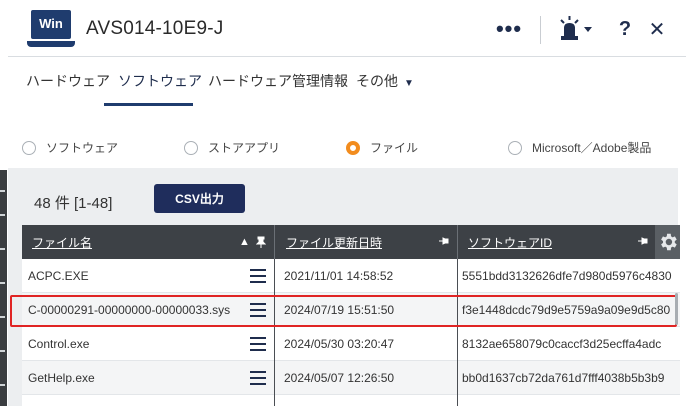 The image size is (686, 406). What do you see at coordinates (334, 242) in the screenshot?
I see `column-header-label: ファイル更新日時` at bounding box center [334, 242].